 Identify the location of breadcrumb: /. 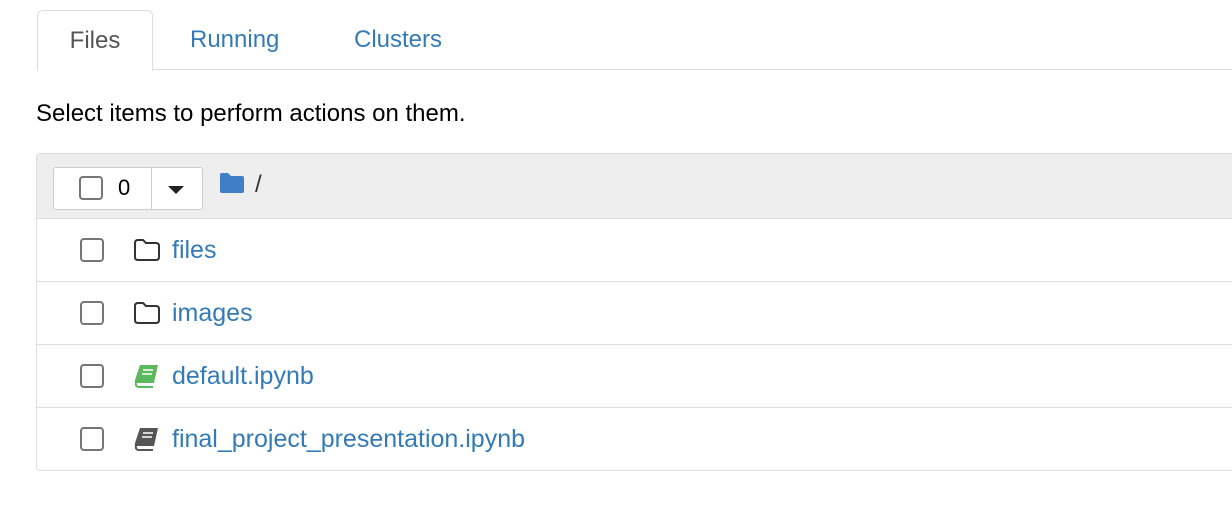
(240, 185).